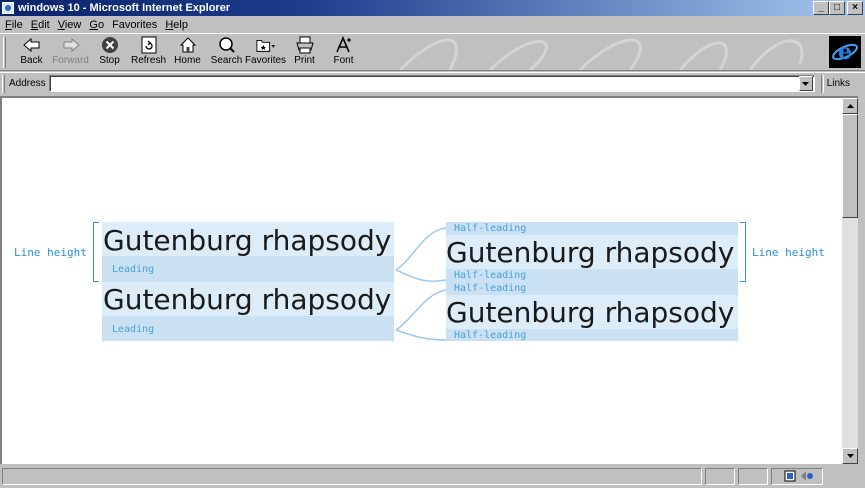  Describe the element at coordinates (247, 240) in the screenshot. I see `left-sample-text-1: Gutenburg rhapsody` at that location.